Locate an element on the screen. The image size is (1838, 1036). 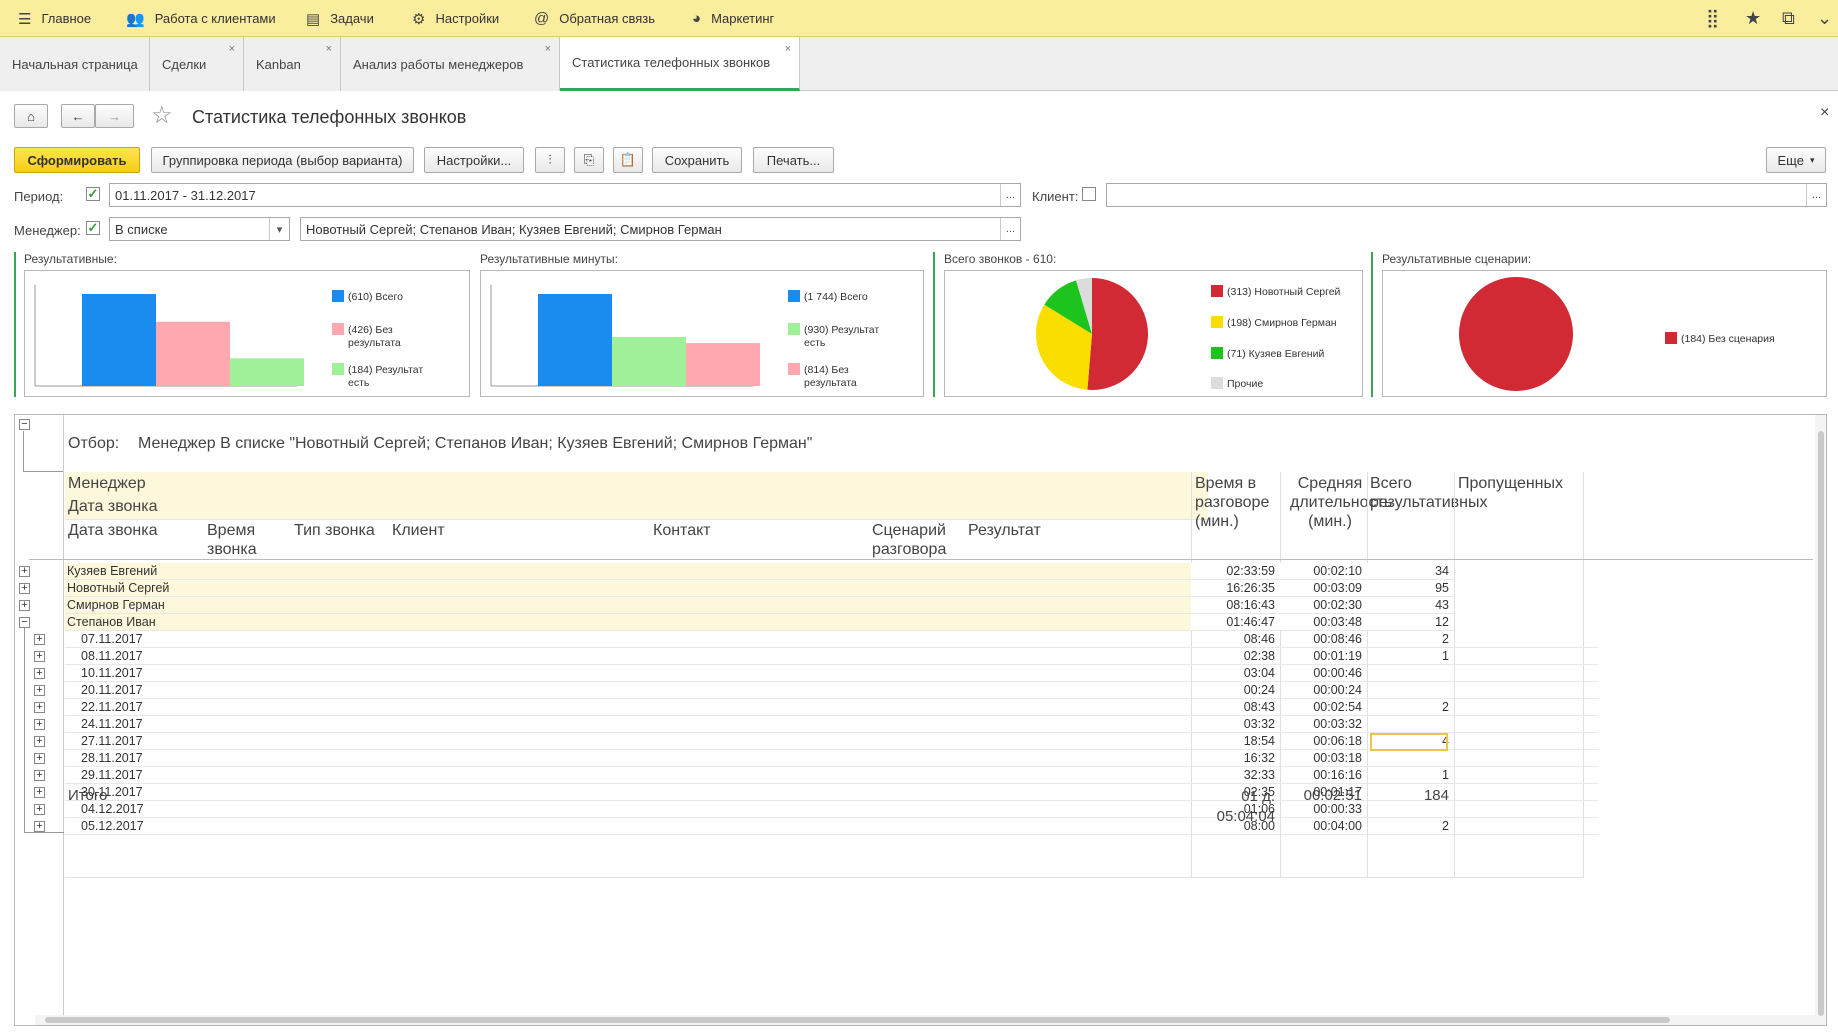
favorites-star-icon: ★ is located at coordinates (1753, 18).